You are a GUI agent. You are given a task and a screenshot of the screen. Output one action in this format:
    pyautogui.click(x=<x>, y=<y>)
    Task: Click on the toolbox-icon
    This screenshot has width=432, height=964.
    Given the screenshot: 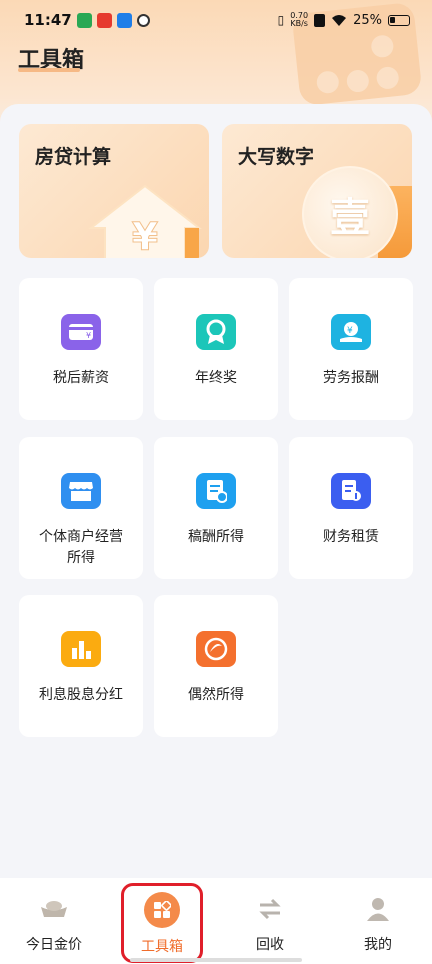 What is the action you would take?
    pyautogui.click(x=162, y=910)
    